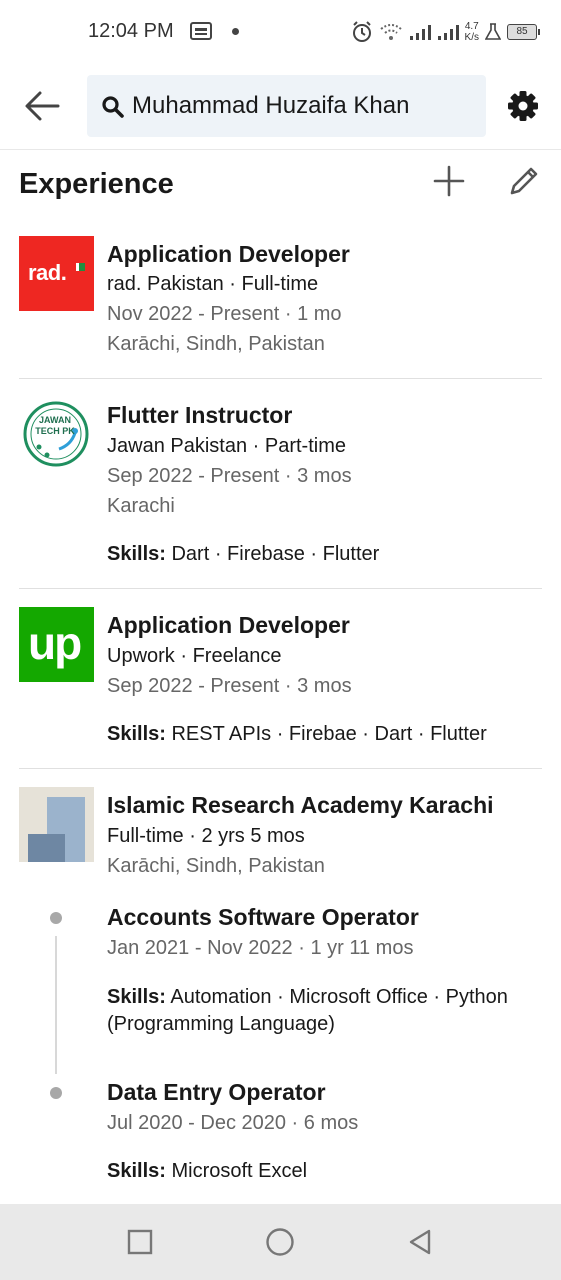 This screenshot has width=561, height=1280. What do you see at coordinates (216, 344) in the screenshot?
I see `experience-location: Karāchi, Sindh, Pakistan` at bounding box center [216, 344].